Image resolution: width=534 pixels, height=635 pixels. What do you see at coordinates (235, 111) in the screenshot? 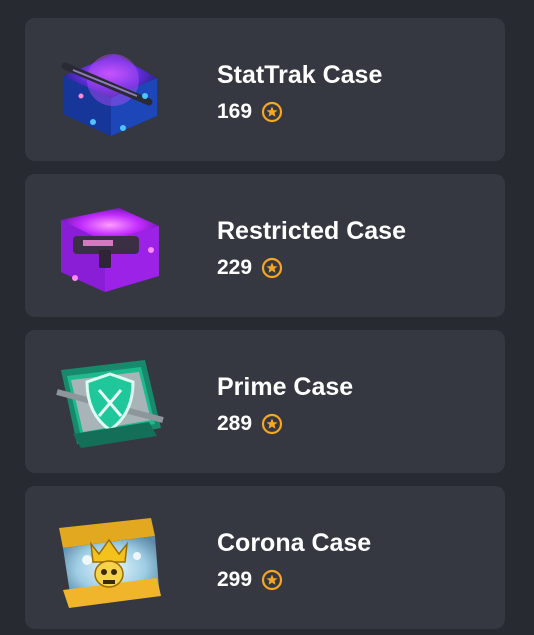
I see `case-price: 169` at bounding box center [235, 111].